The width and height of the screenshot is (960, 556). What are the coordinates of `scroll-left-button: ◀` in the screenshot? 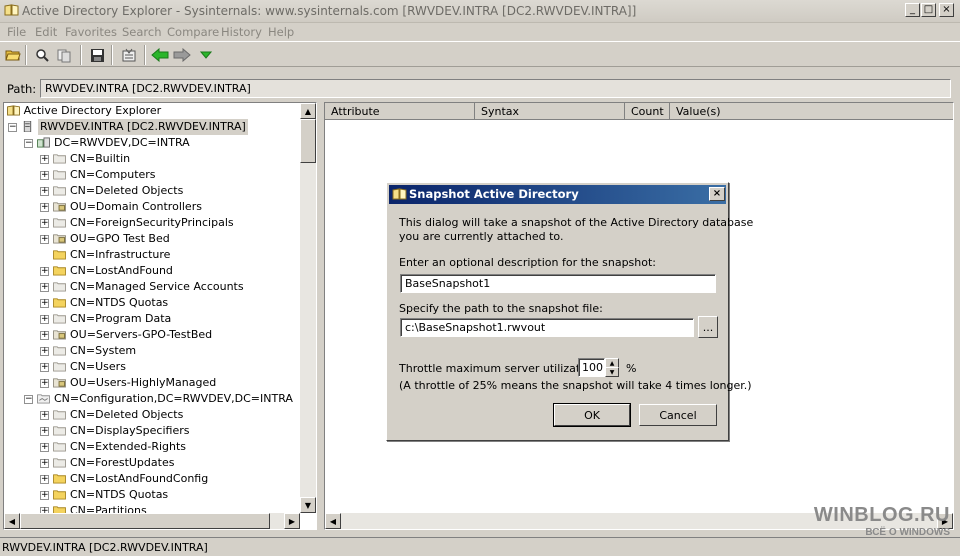 It's located at (12, 521).